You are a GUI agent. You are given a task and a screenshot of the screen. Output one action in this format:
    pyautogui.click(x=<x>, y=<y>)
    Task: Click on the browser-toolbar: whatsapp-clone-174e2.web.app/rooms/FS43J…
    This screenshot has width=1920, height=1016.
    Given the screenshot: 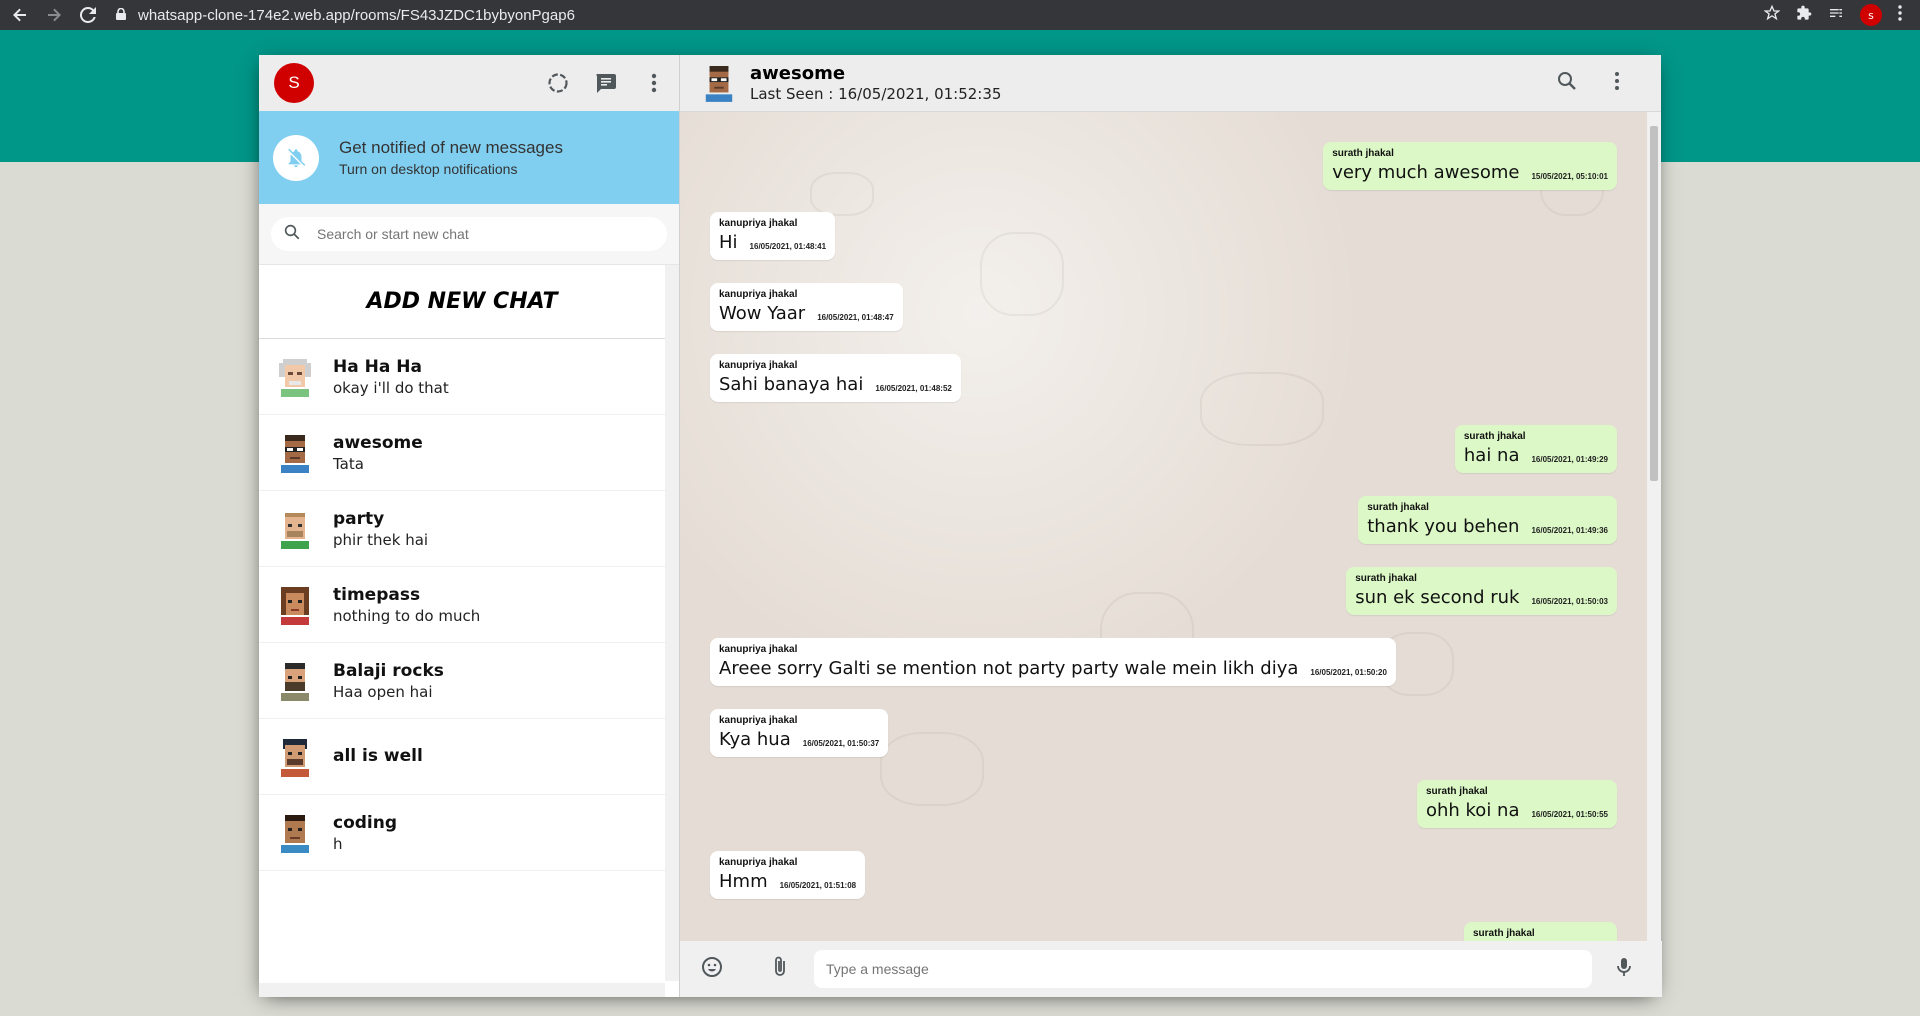 What is the action you would take?
    pyautogui.click(x=960, y=15)
    